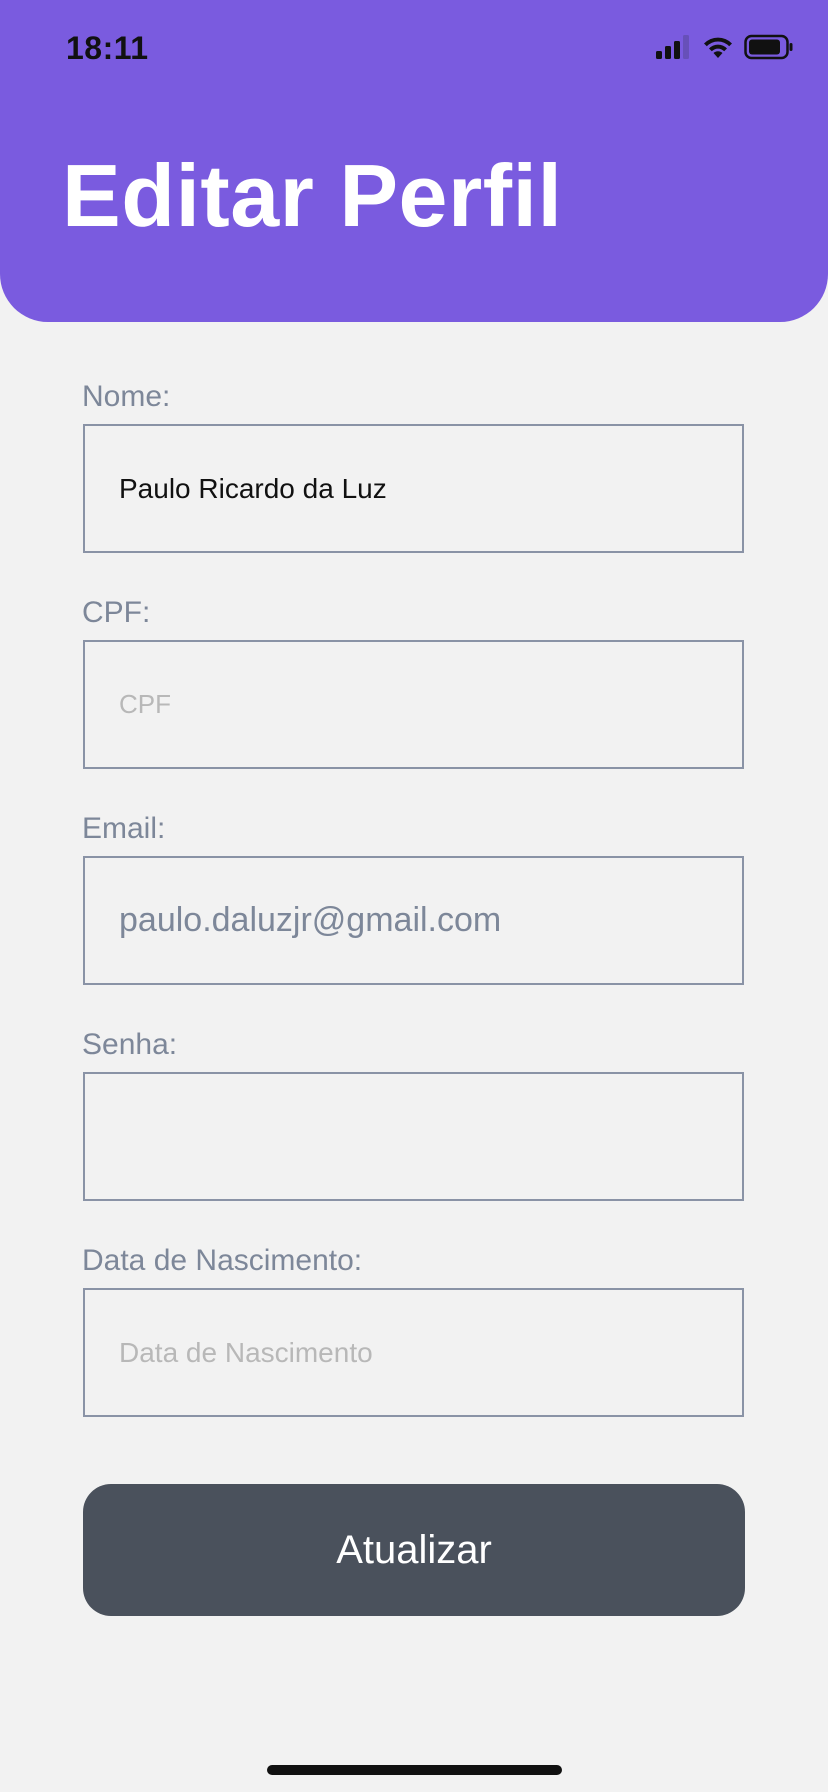 The height and width of the screenshot is (1792, 828). What do you see at coordinates (413, 1352) in the screenshot?
I see `data-nascimento-field` at bounding box center [413, 1352].